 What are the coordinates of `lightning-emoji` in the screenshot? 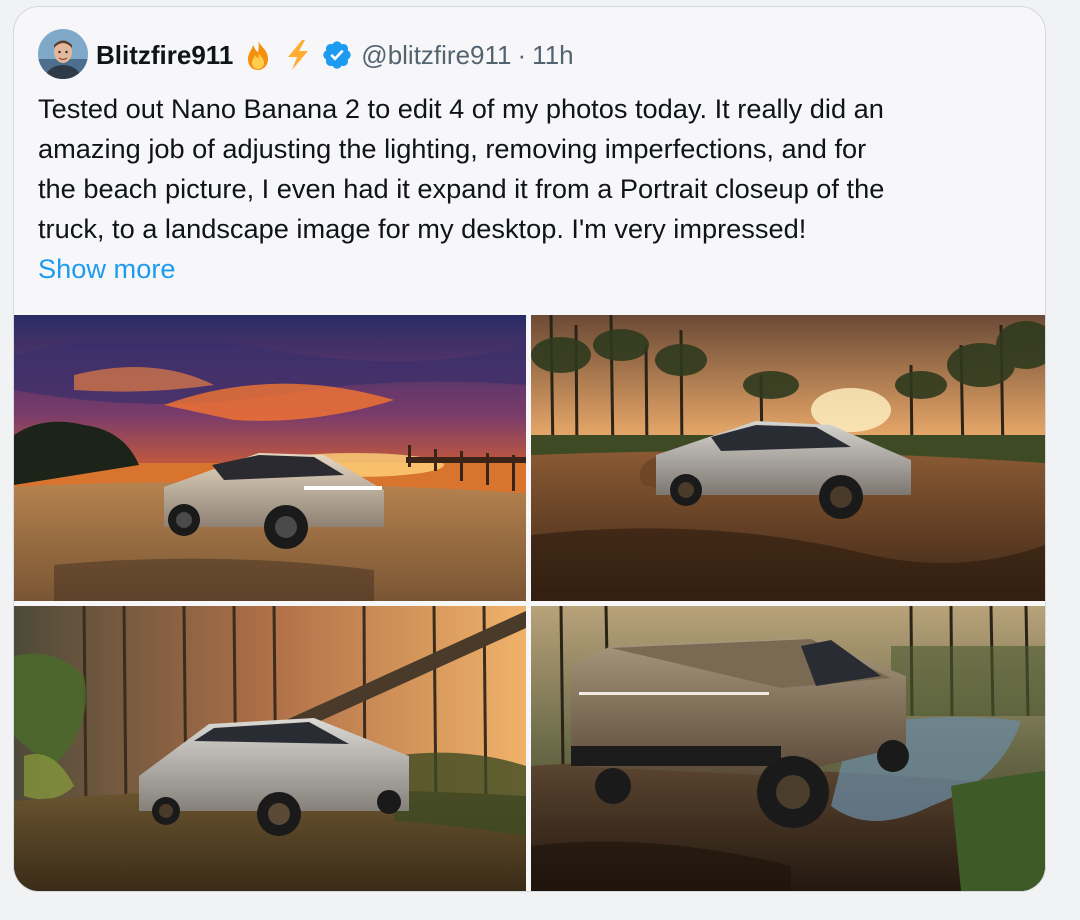 It's located at (298, 55).